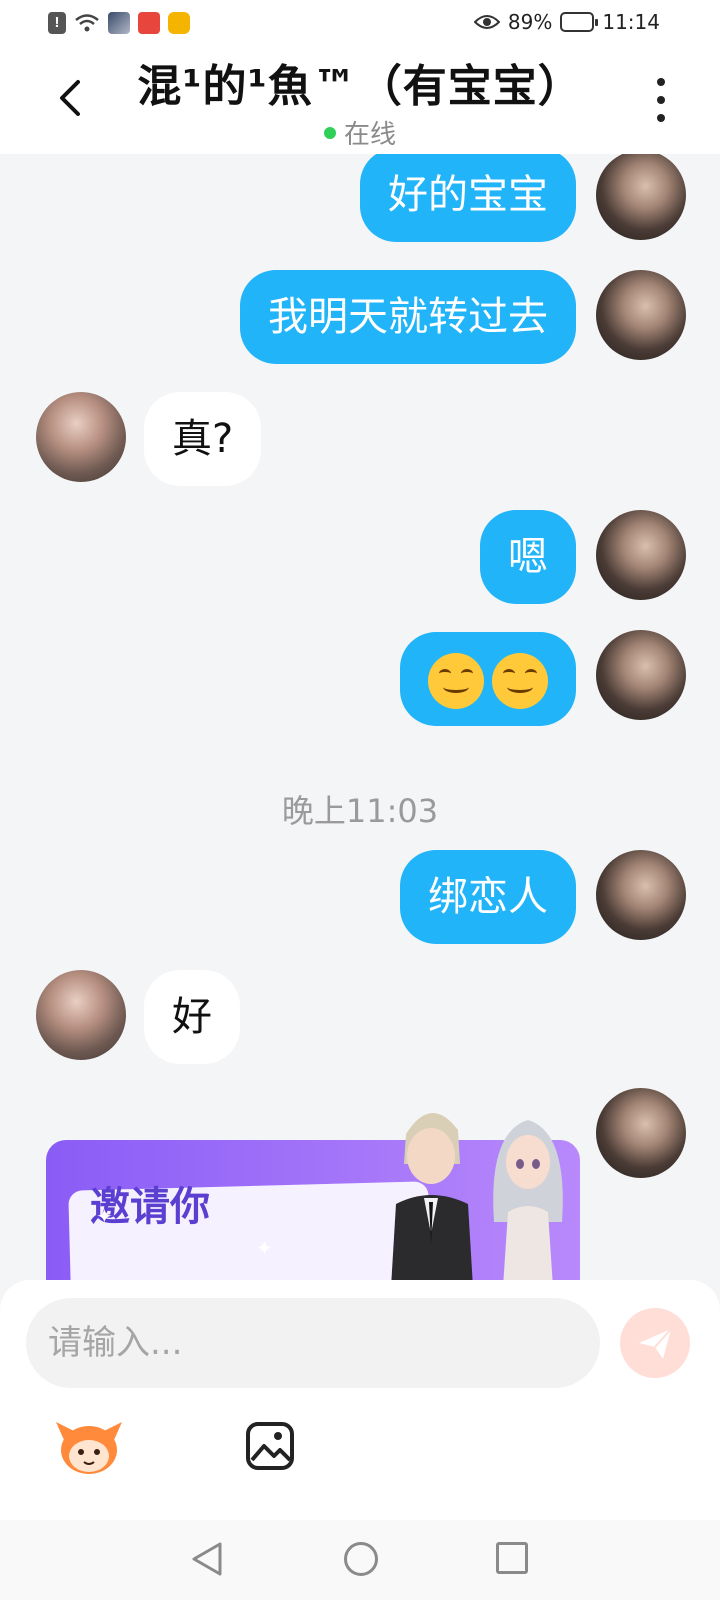 The image size is (720, 1600). What do you see at coordinates (432, 1196) in the screenshot?
I see `male-avatar-character` at bounding box center [432, 1196].